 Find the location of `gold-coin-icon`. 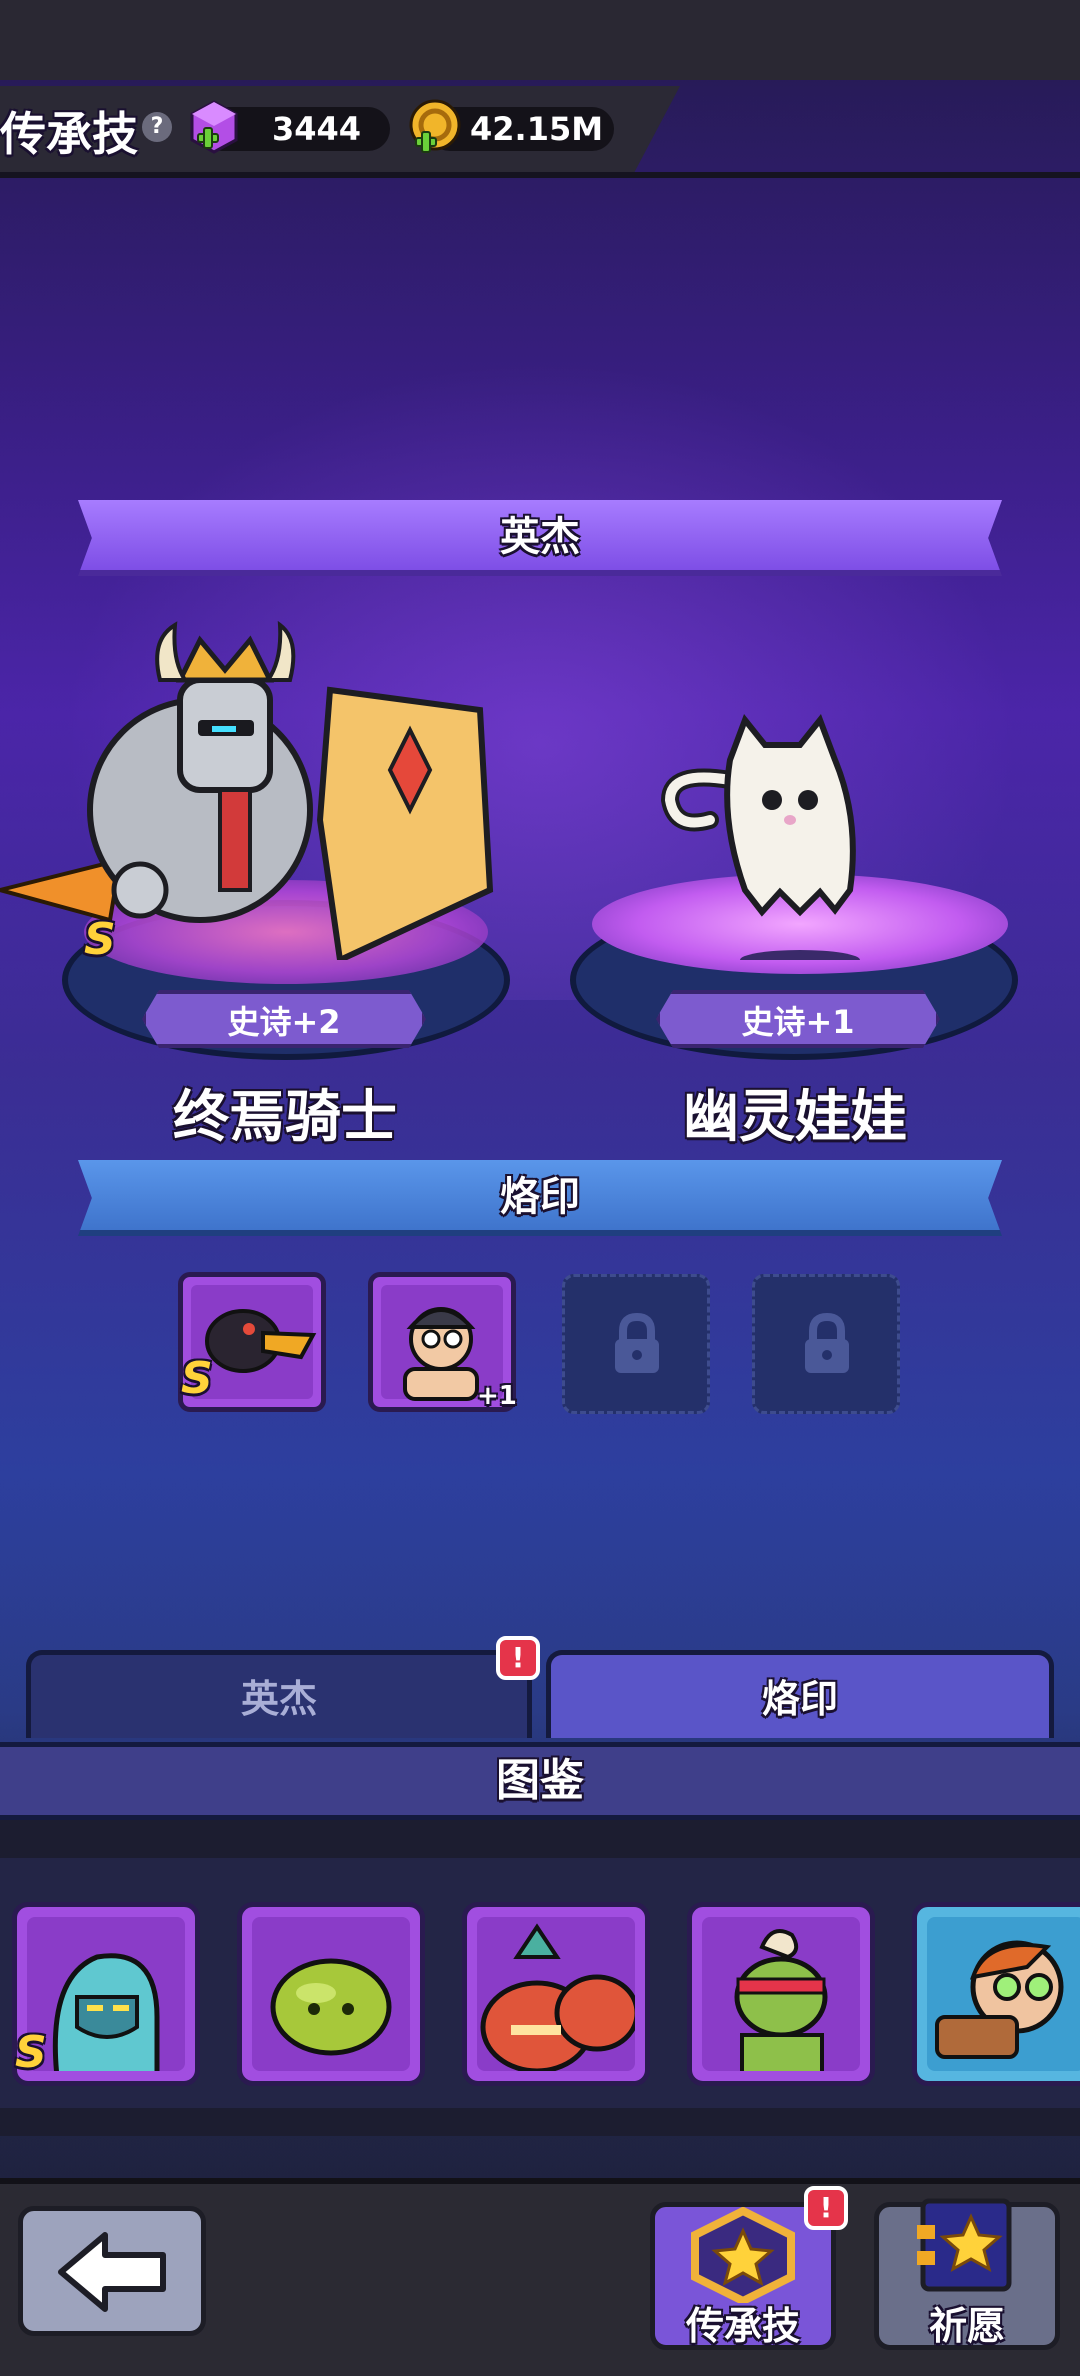

gold-coin-icon is located at coordinates (435, 127).